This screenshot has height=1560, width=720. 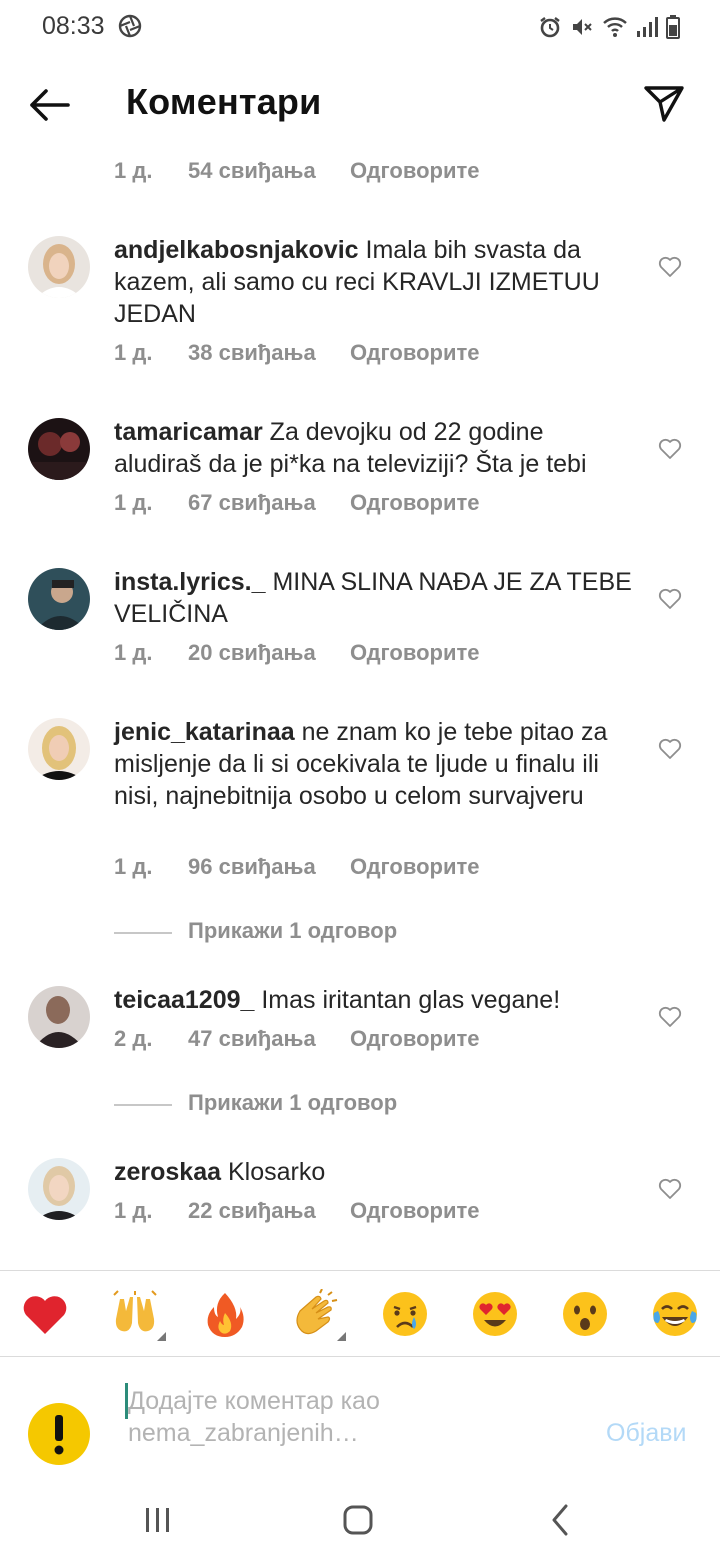 I want to click on comment-username: tamaricamar, so click(x=188, y=432).